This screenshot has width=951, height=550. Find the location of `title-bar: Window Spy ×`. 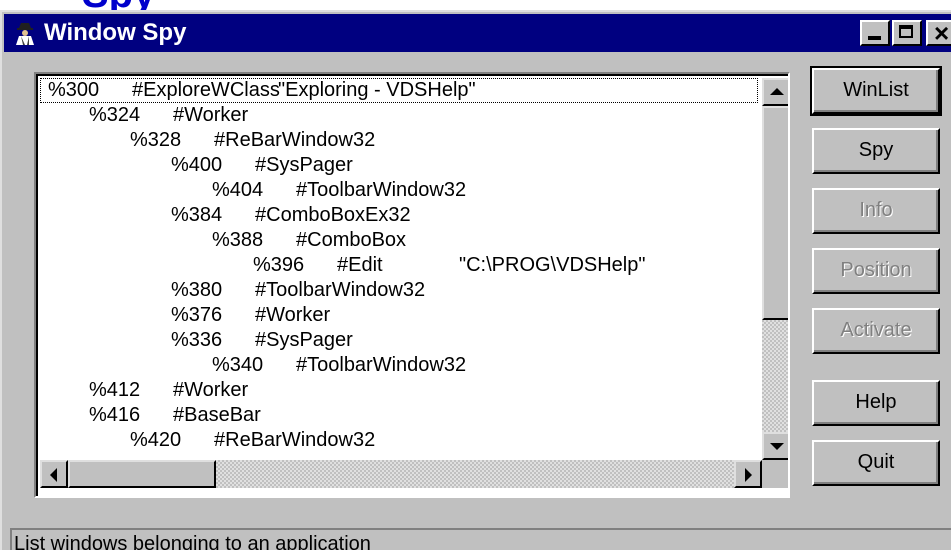

title-bar: Window Spy × is located at coordinates (477, 33).